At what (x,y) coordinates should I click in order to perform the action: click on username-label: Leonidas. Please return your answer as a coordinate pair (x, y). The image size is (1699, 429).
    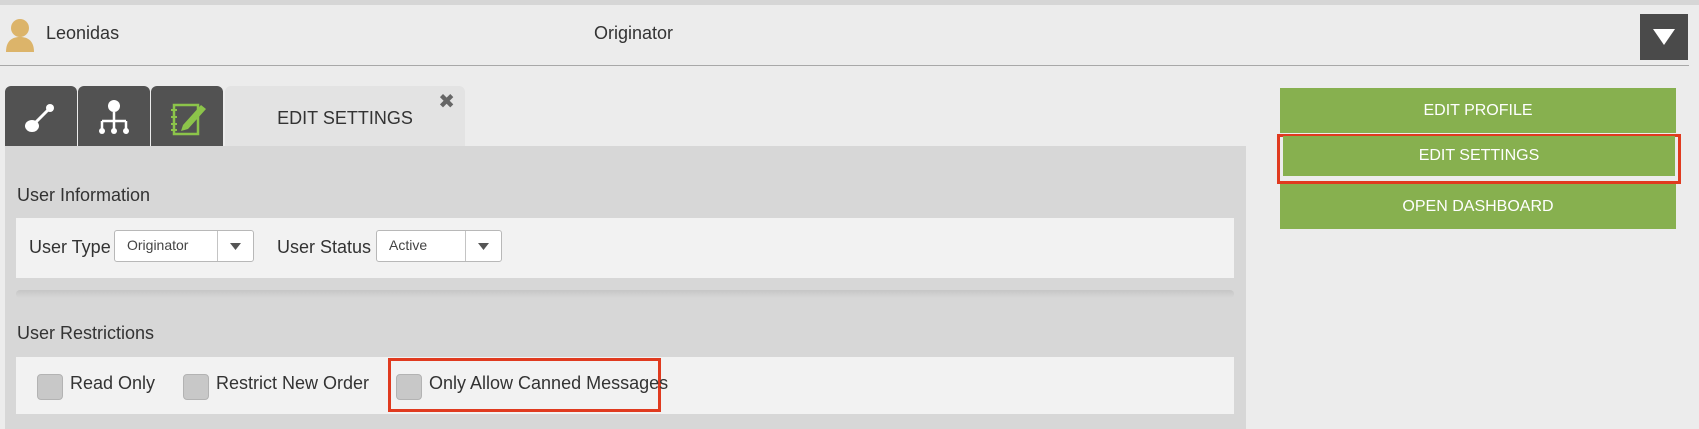
    Looking at the image, I should click on (83, 33).